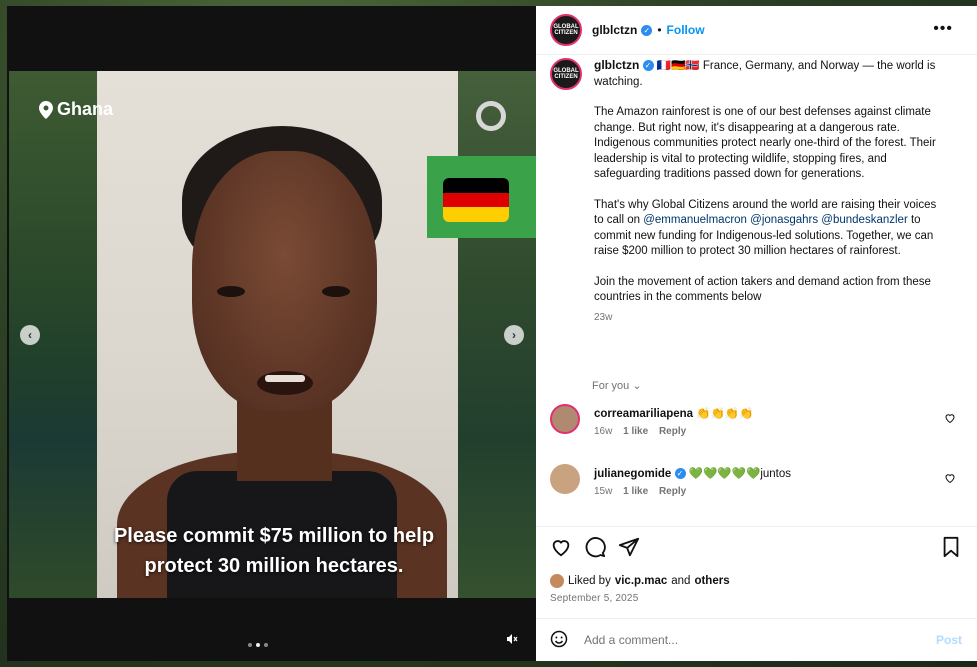  I want to click on liker-avatar, so click(557, 581).